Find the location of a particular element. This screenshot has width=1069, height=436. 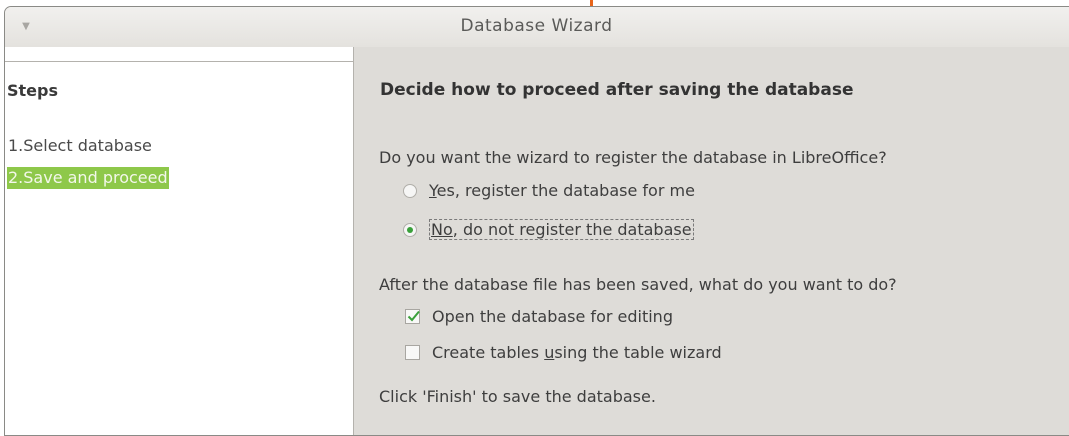

title-bar: ▼ Database Wizard is located at coordinates (537, 27).